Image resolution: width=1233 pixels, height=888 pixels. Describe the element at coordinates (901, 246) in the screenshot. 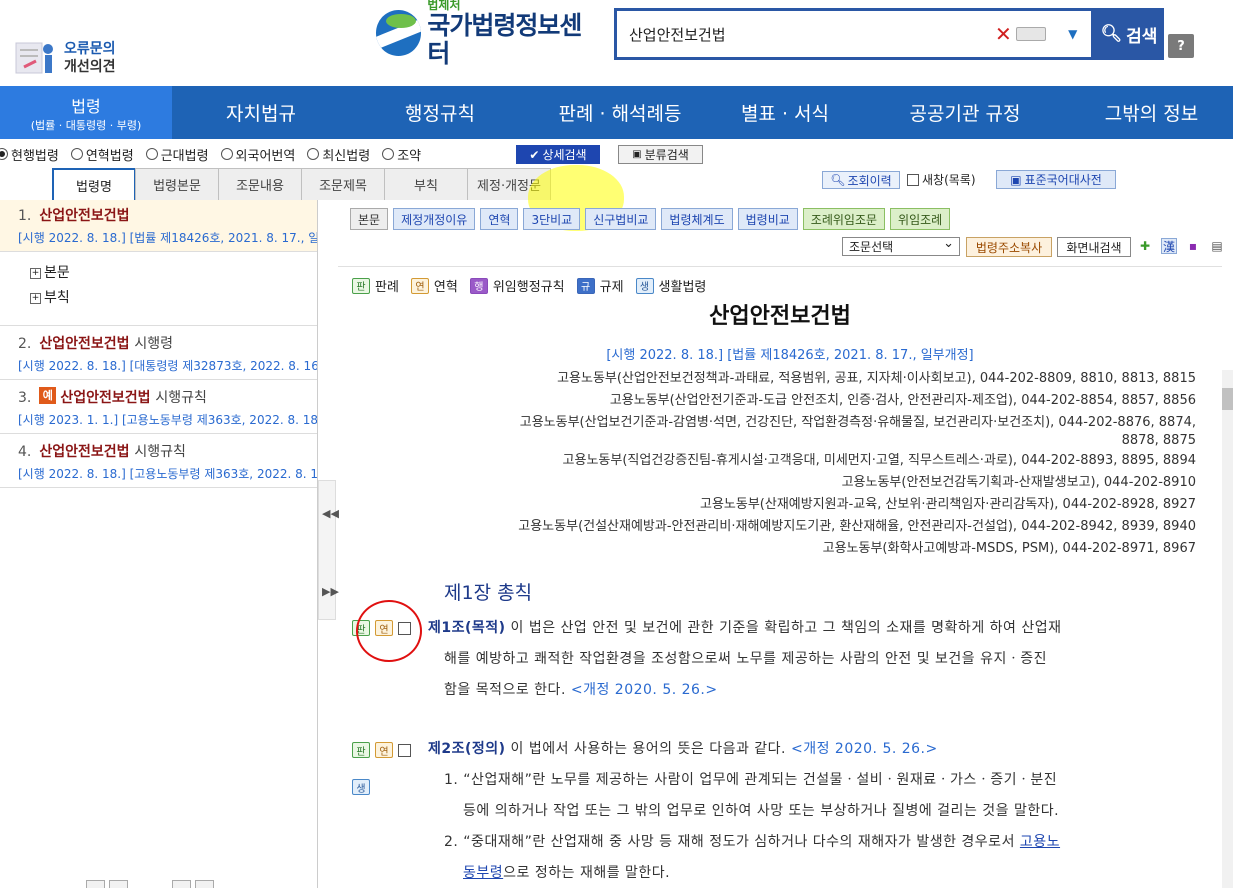

I see `article-select: 조문선택` at that location.